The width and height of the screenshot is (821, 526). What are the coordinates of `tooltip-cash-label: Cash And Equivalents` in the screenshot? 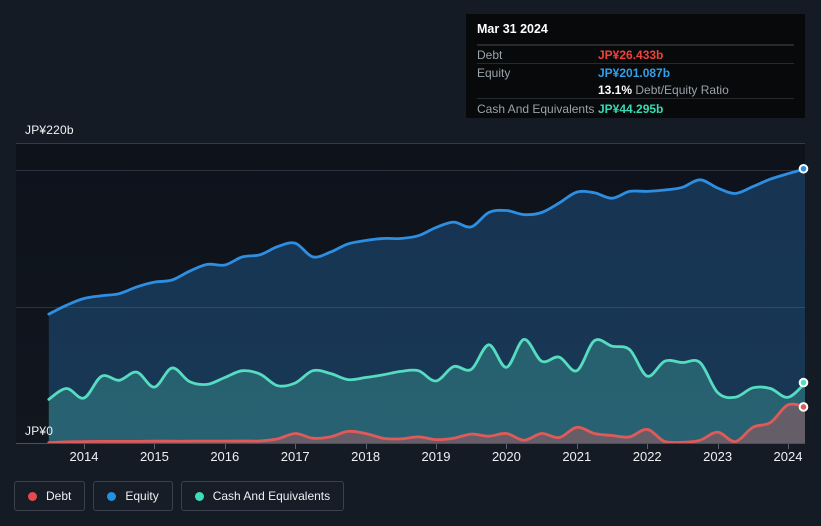 It's located at (536, 109).